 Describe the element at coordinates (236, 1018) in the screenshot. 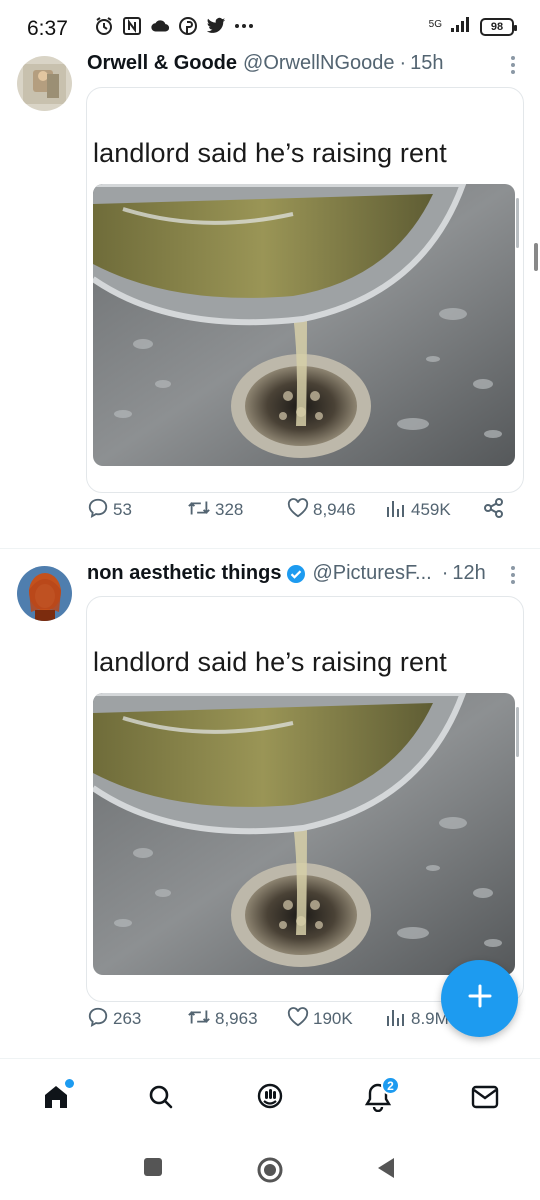

I see `retweet-count: 8,963` at that location.